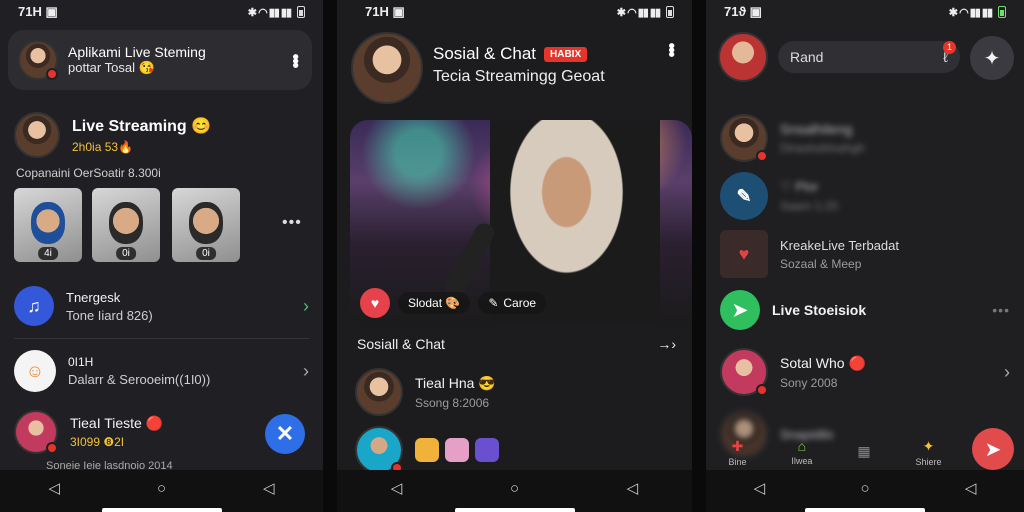  What do you see at coordinates (111, 67) in the screenshot?
I see `app-card-subtitle: pottar Tosal 😘` at bounding box center [111, 67].